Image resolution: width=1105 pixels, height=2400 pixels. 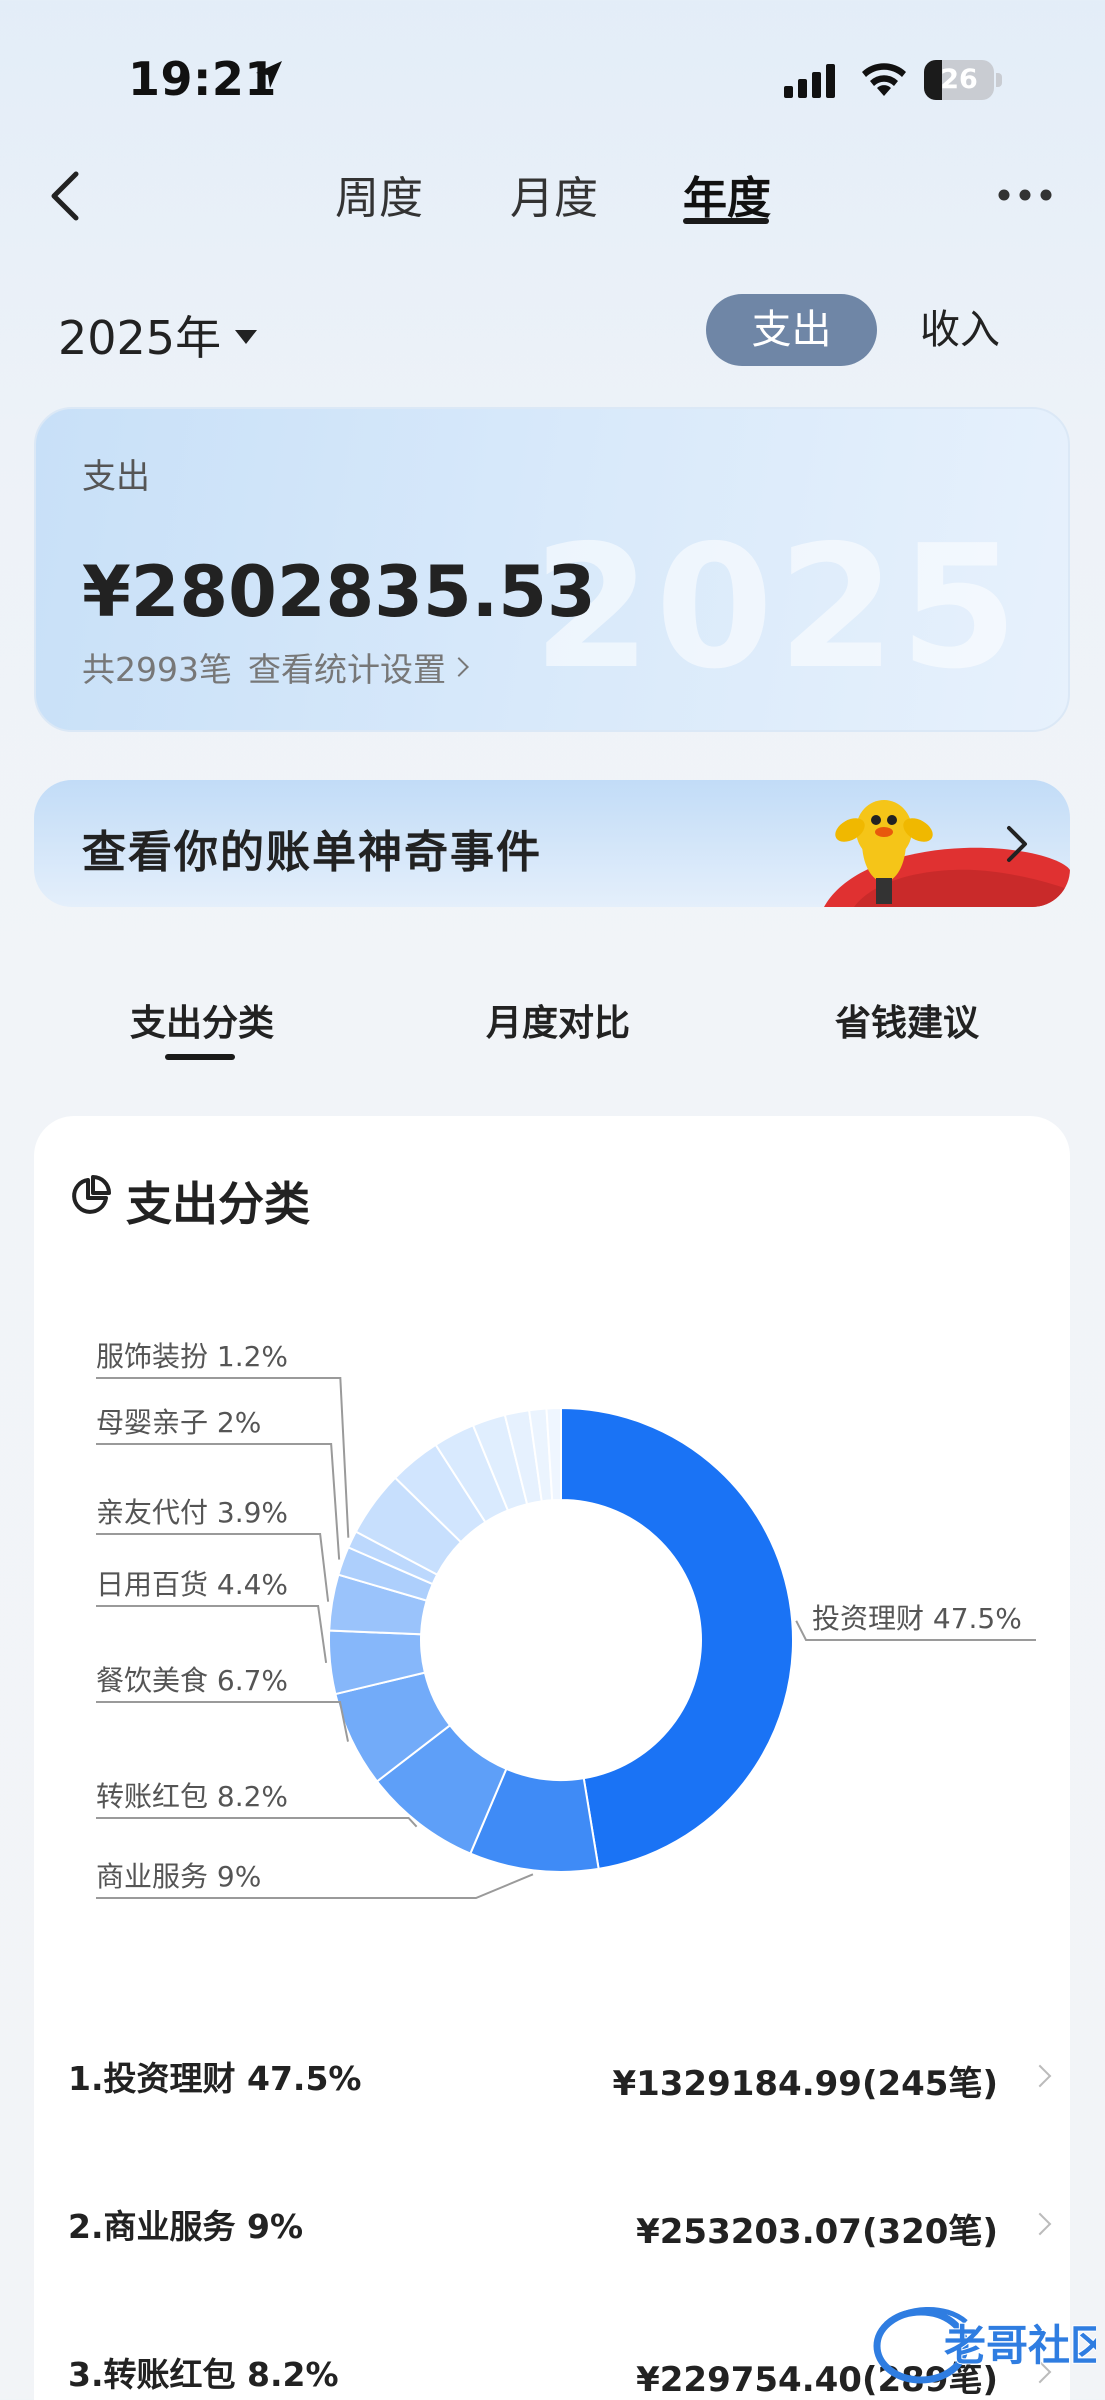 I want to click on tab-expense-category: 支出分类, so click(x=202, y=1020).